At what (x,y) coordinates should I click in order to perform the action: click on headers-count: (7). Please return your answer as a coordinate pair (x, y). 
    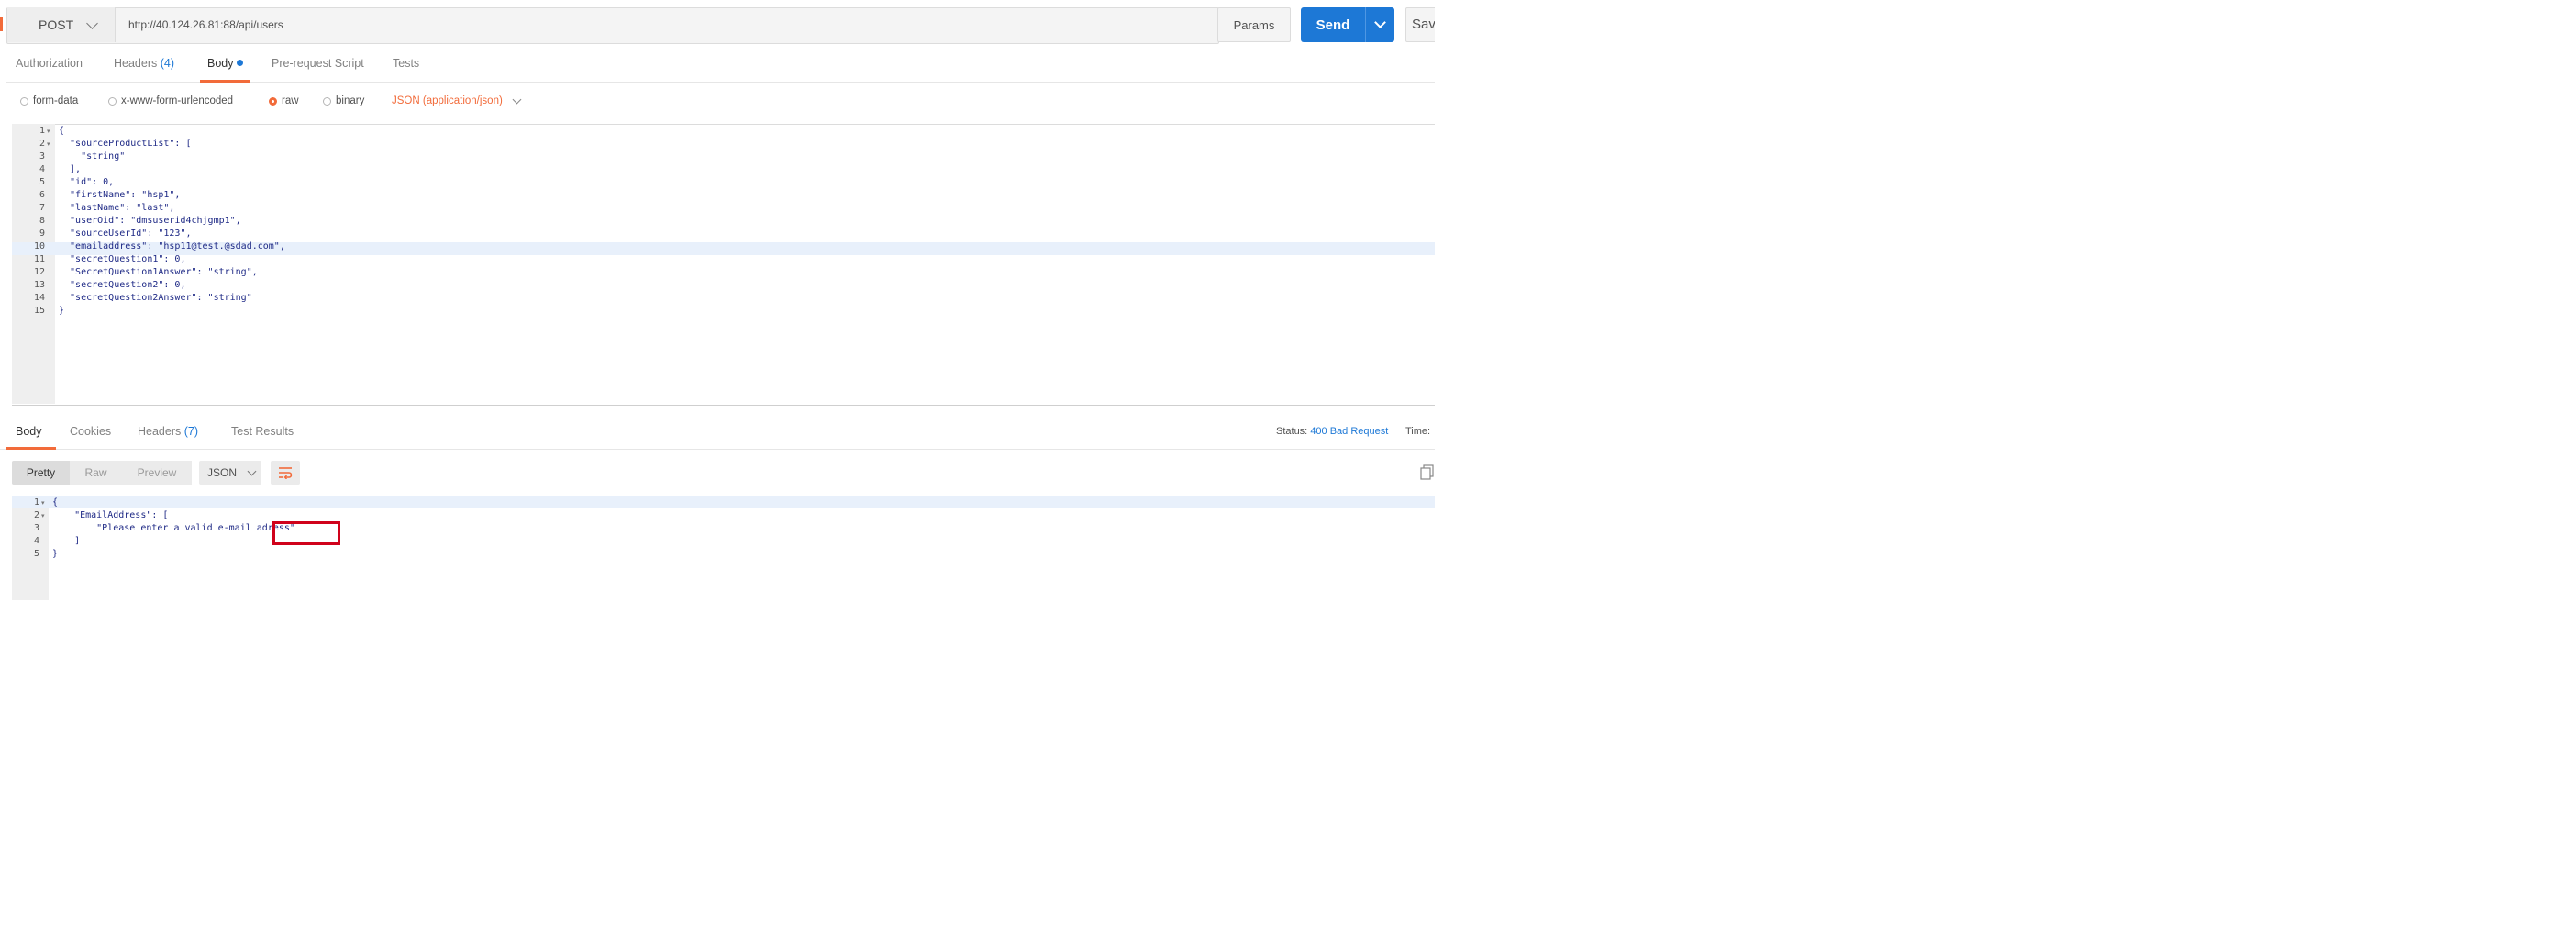
    Looking at the image, I should click on (191, 431).